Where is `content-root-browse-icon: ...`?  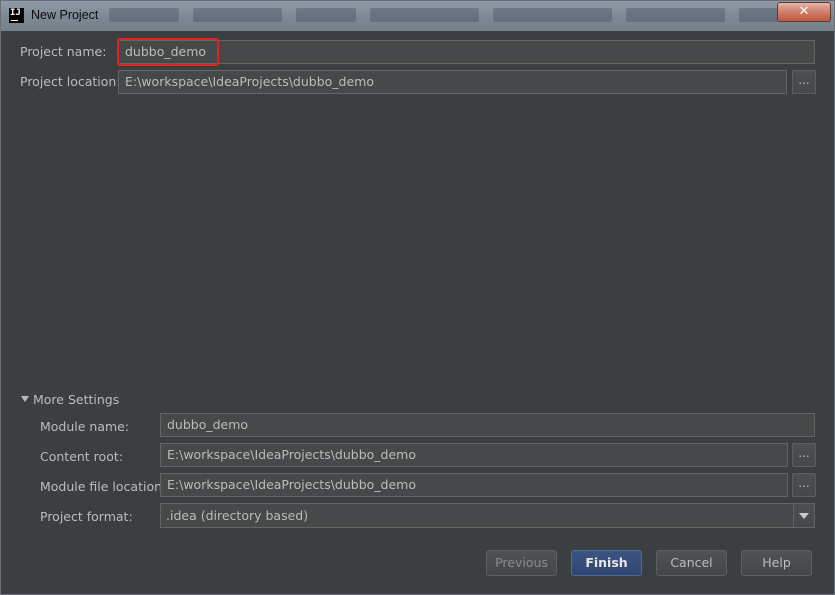
content-root-browse-icon: ... is located at coordinates (804, 455).